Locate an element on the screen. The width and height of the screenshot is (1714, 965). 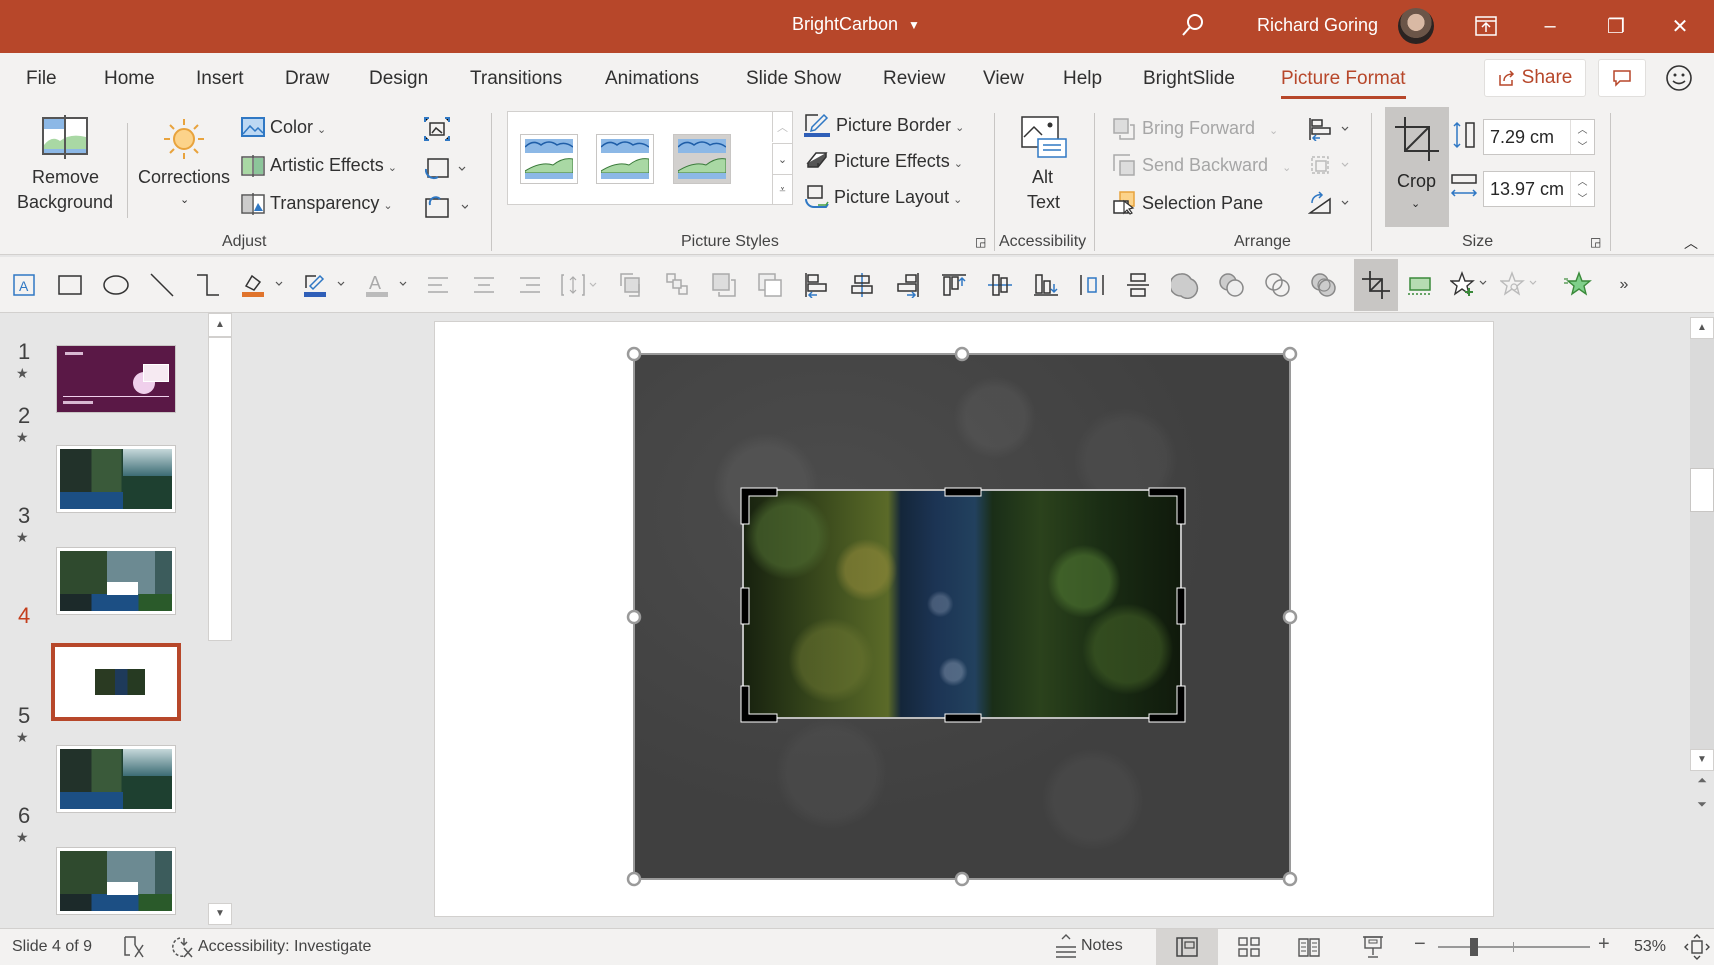
reading-view-icon is located at coordinates (1309, 947).